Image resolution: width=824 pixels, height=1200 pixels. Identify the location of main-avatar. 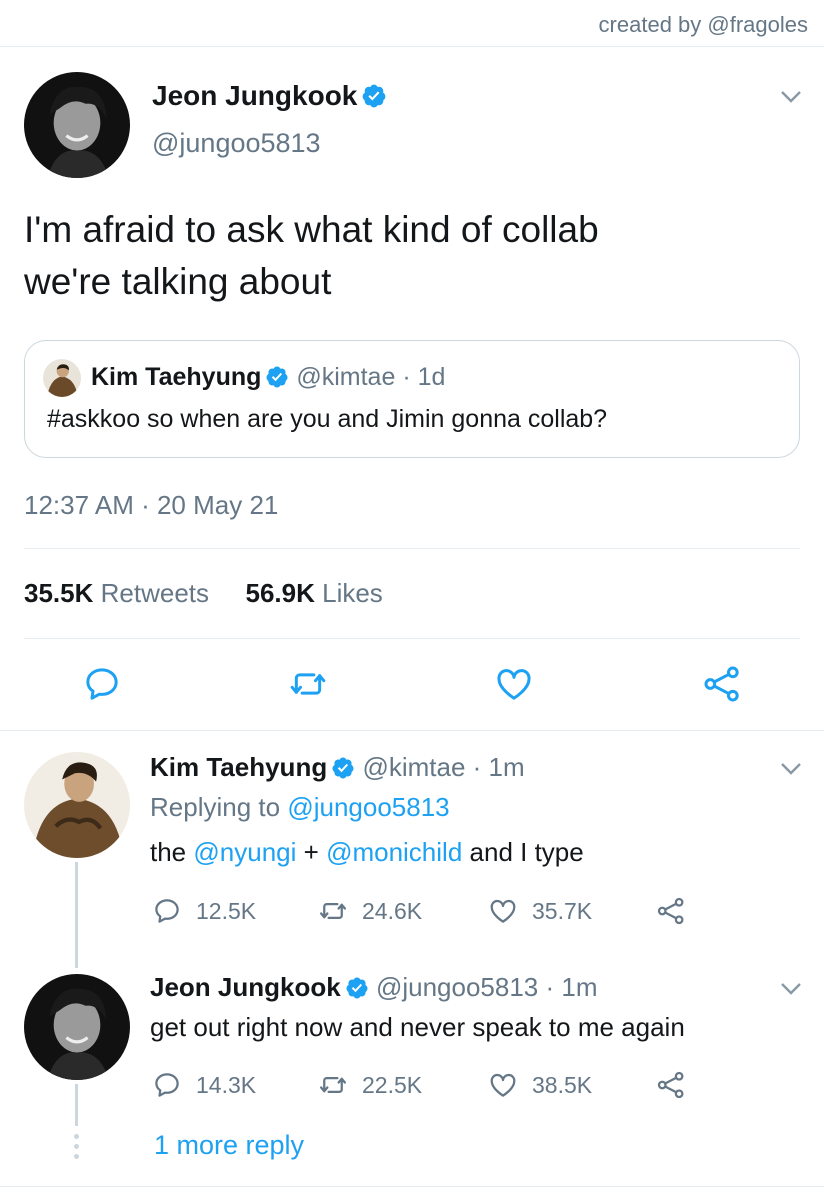
(77, 125).